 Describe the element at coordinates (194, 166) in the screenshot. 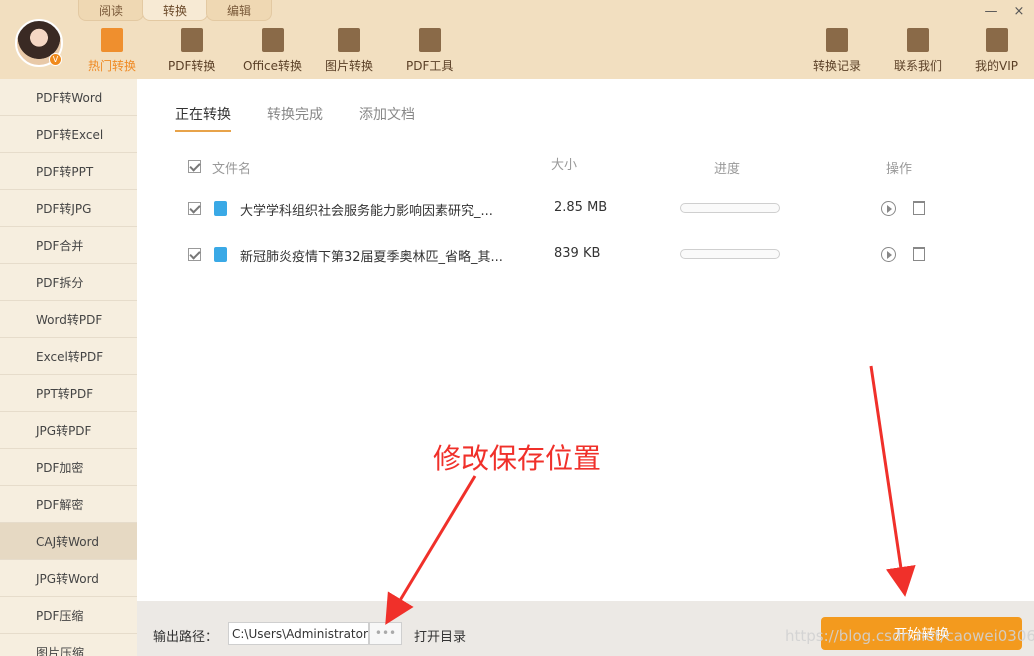

I see `select-all-checkbox` at that location.